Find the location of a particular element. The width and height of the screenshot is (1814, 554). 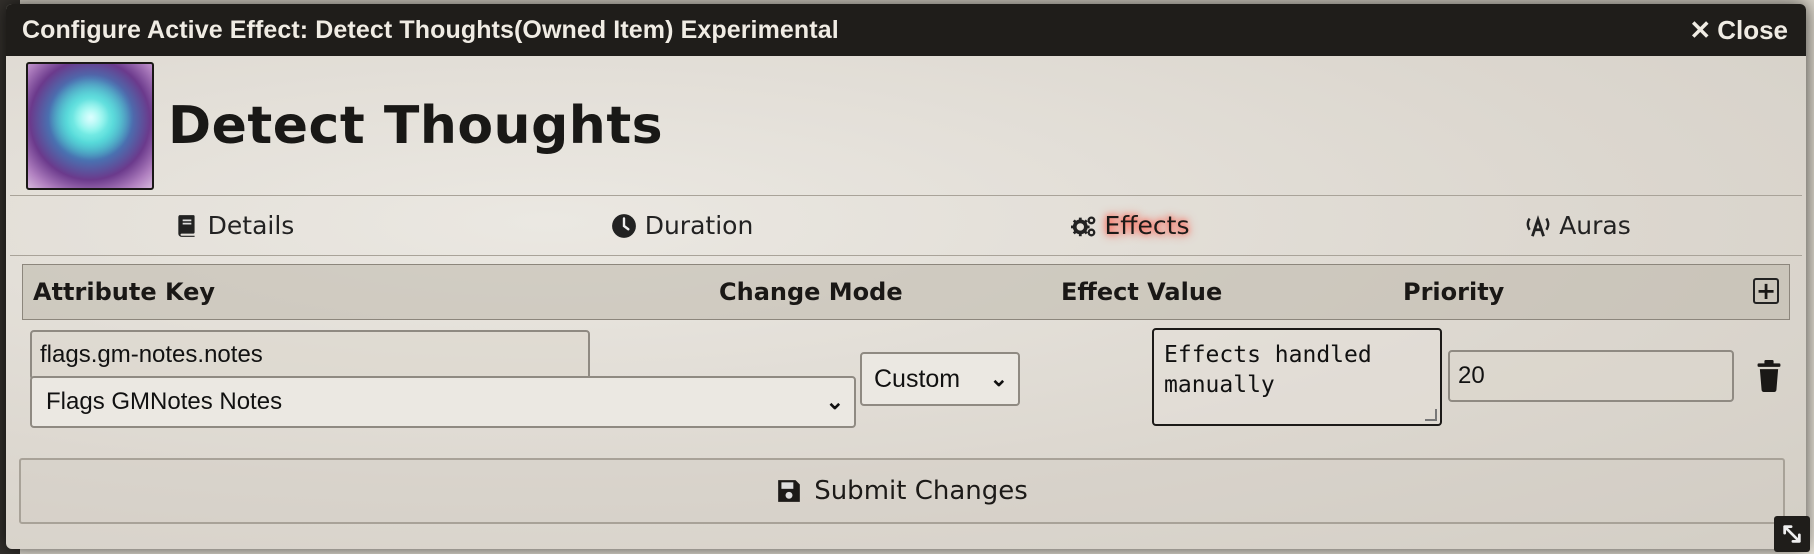

save-icon is located at coordinates (789, 491).